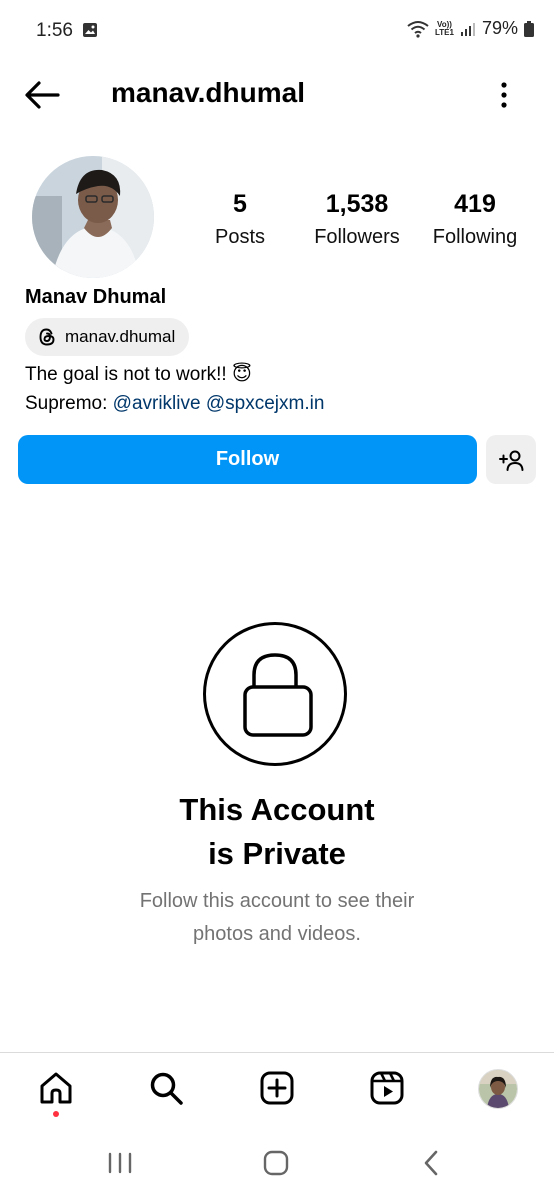 The image size is (554, 1200). Describe the element at coordinates (357, 221) in the screenshot. I see `followers-stat: 1,538 Followers` at that location.